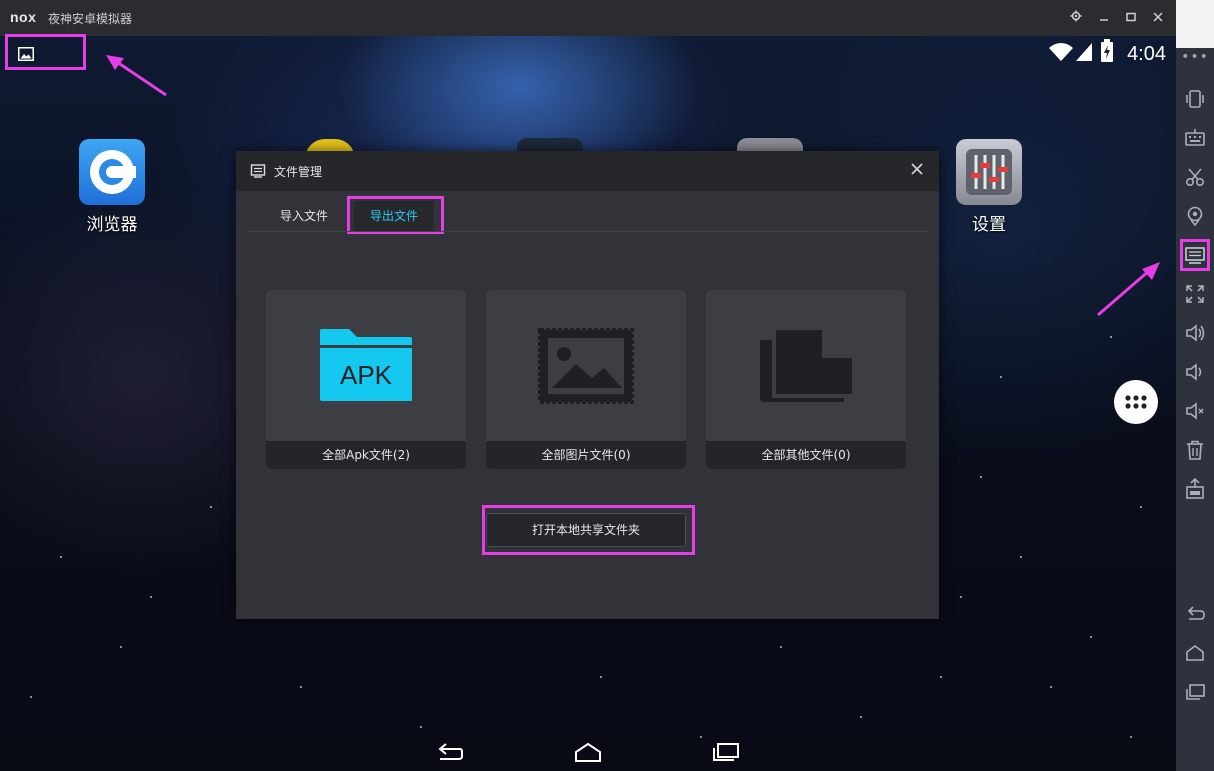  What do you see at coordinates (26, 53) in the screenshot?
I see `notification-image-icon` at bounding box center [26, 53].